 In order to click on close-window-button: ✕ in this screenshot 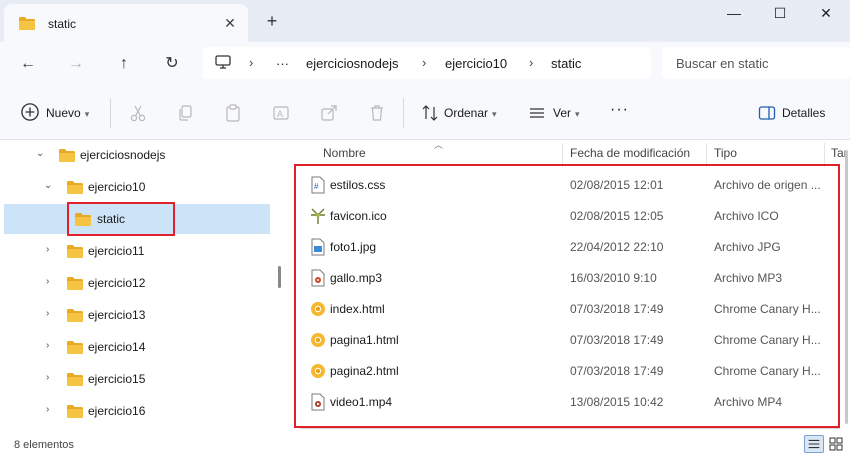, I will do `click(826, 14)`.